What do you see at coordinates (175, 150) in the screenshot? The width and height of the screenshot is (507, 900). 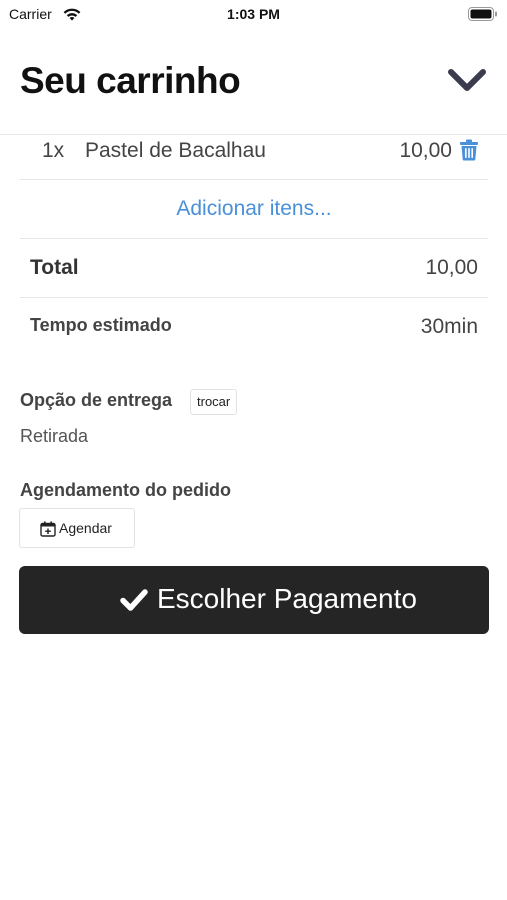 I see `item-name: Pastel de Bacalhau` at bounding box center [175, 150].